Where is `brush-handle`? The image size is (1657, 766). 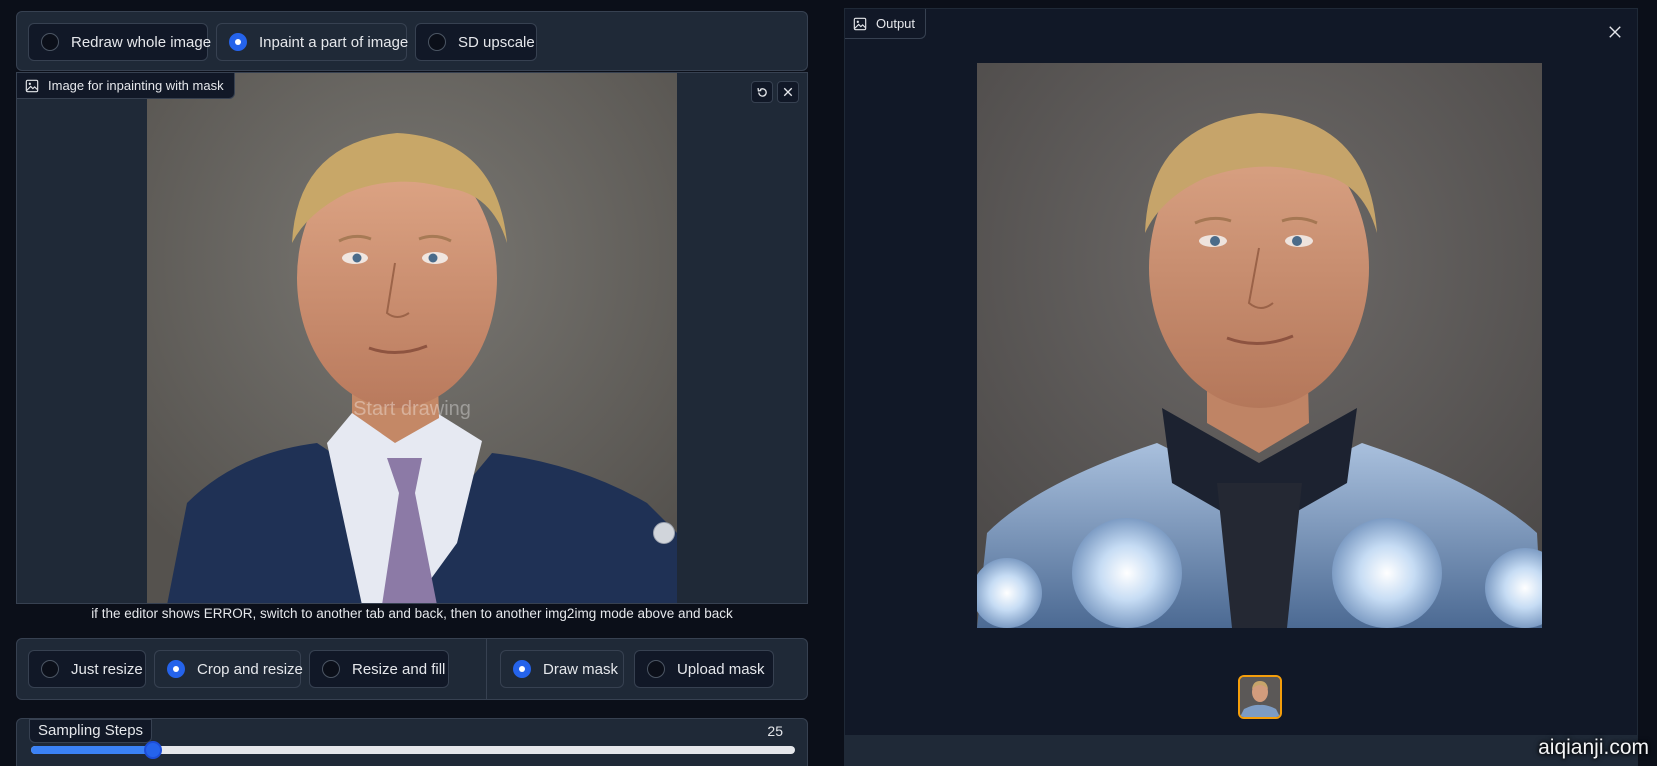 brush-handle is located at coordinates (664, 533).